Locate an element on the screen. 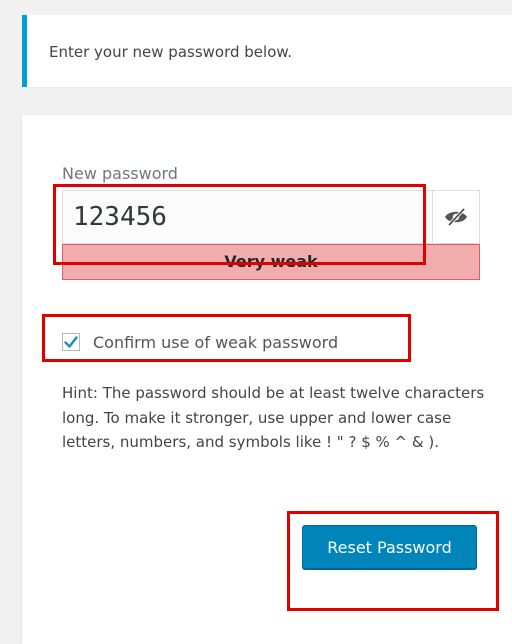 This screenshot has width=512, height=644. notice-message: Enter your new password below. is located at coordinates (171, 52).